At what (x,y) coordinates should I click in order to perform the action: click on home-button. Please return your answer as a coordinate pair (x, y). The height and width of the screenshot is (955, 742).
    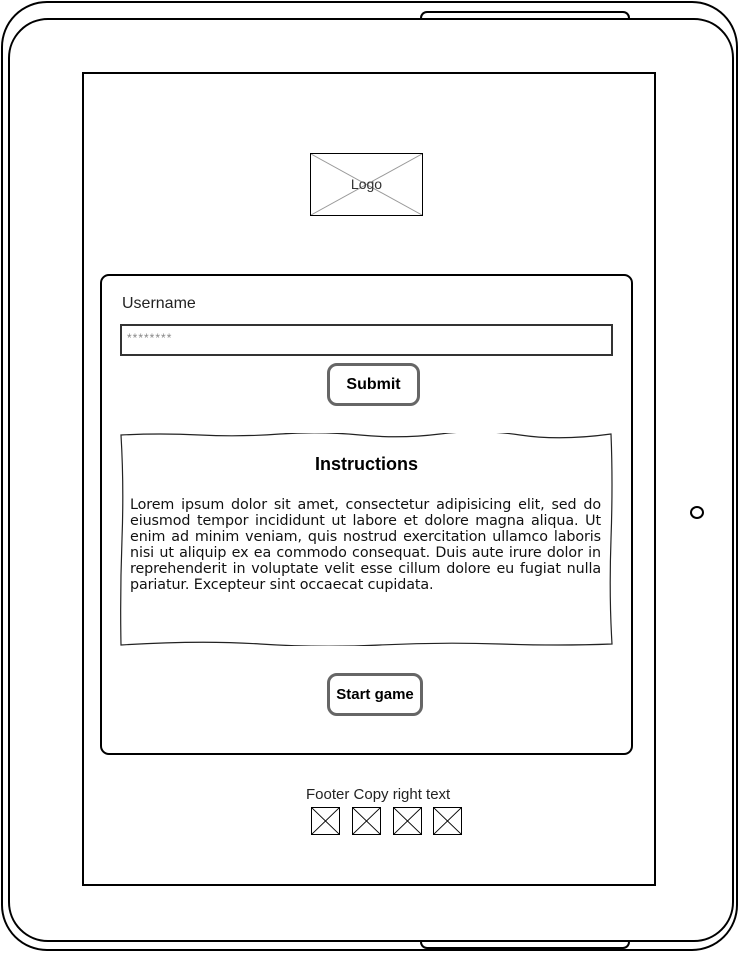
    Looking at the image, I should click on (697, 512).